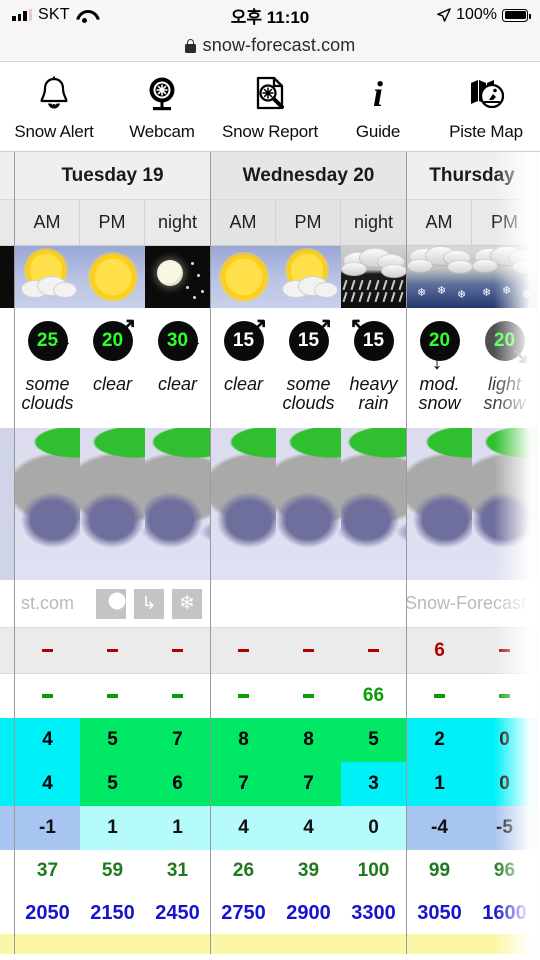 The width and height of the screenshot is (540, 960). I want to click on wind-row: 25 → 20 ↗ 30 →, so click(112, 341).